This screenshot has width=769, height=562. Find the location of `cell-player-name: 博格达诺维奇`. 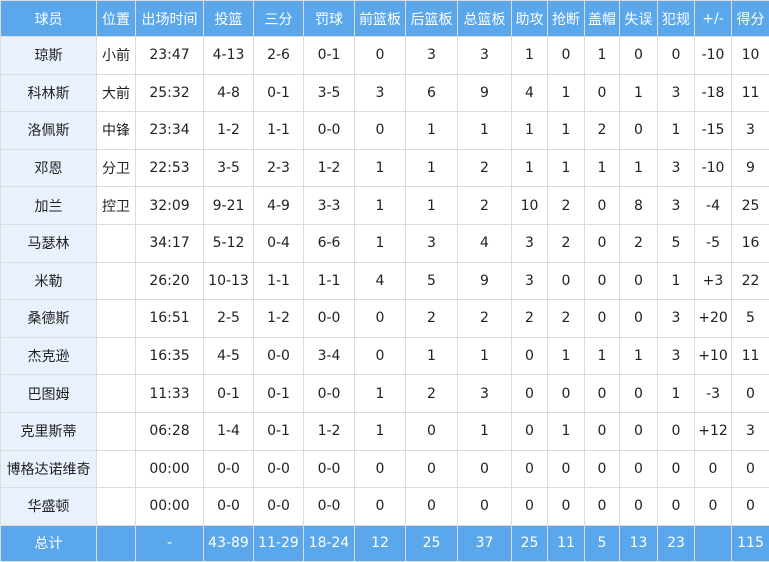

cell-player-name: 博格达诺维奇 is located at coordinates (49, 469).